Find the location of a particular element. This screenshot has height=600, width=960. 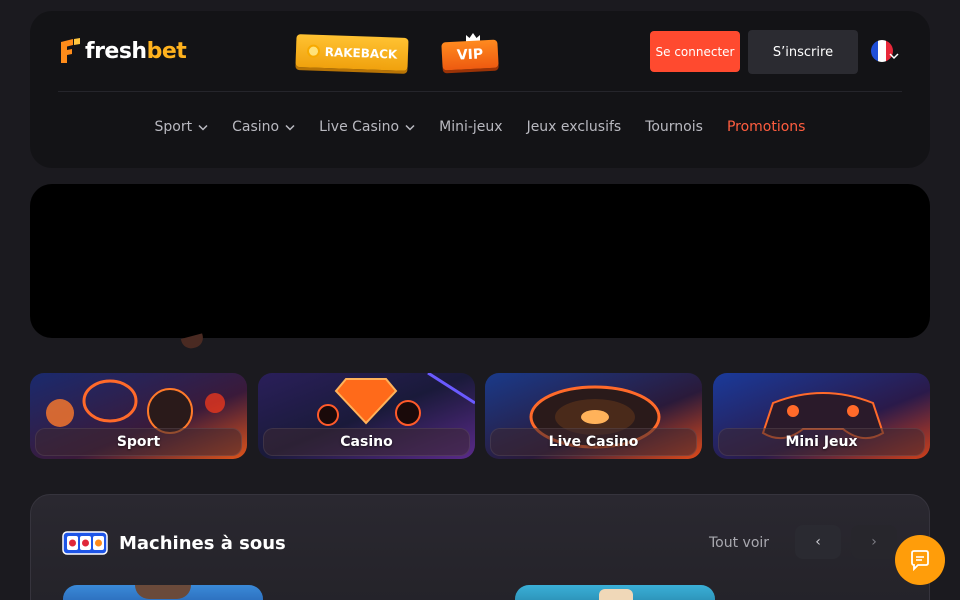

nav-item-label: Casino is located at coordinates (256, 127).